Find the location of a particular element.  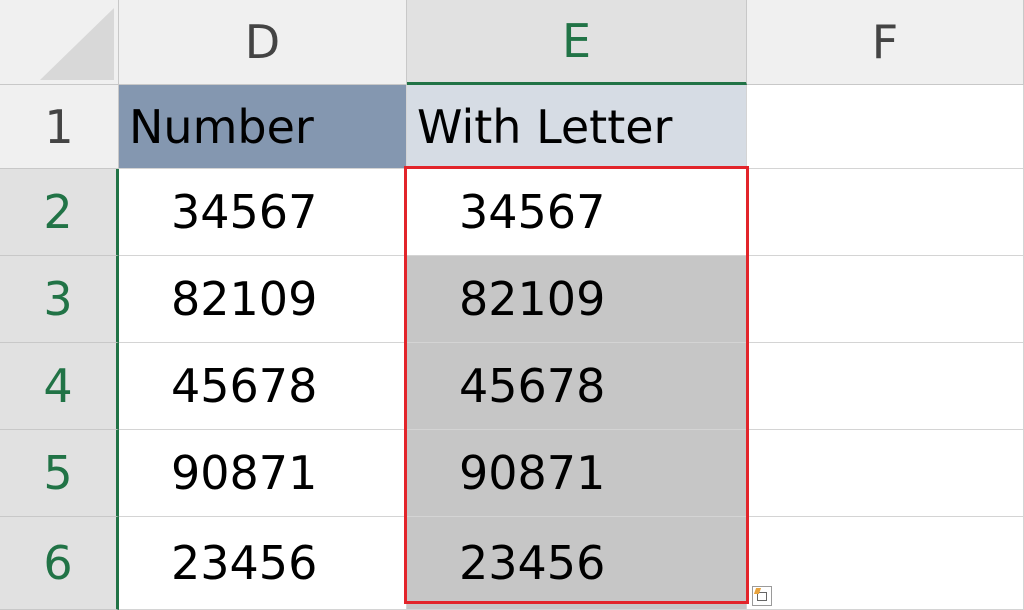

cell-f6 is located at coordinates (885, 563).